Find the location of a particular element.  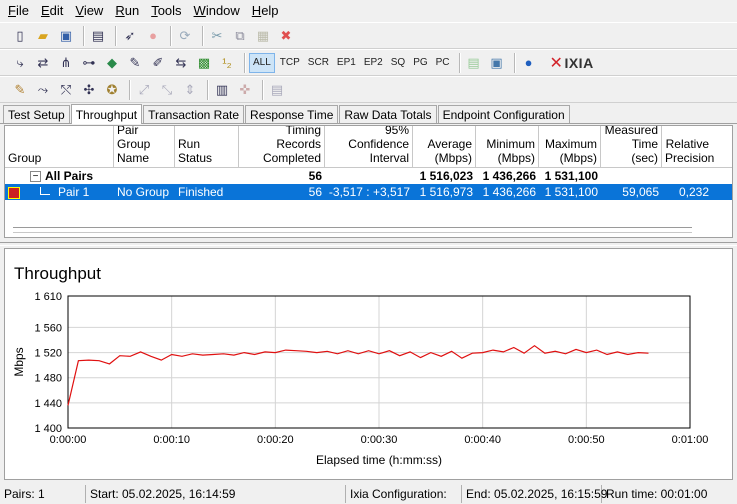

new-file-icon: ▯ is located at coordinates (20, 36).